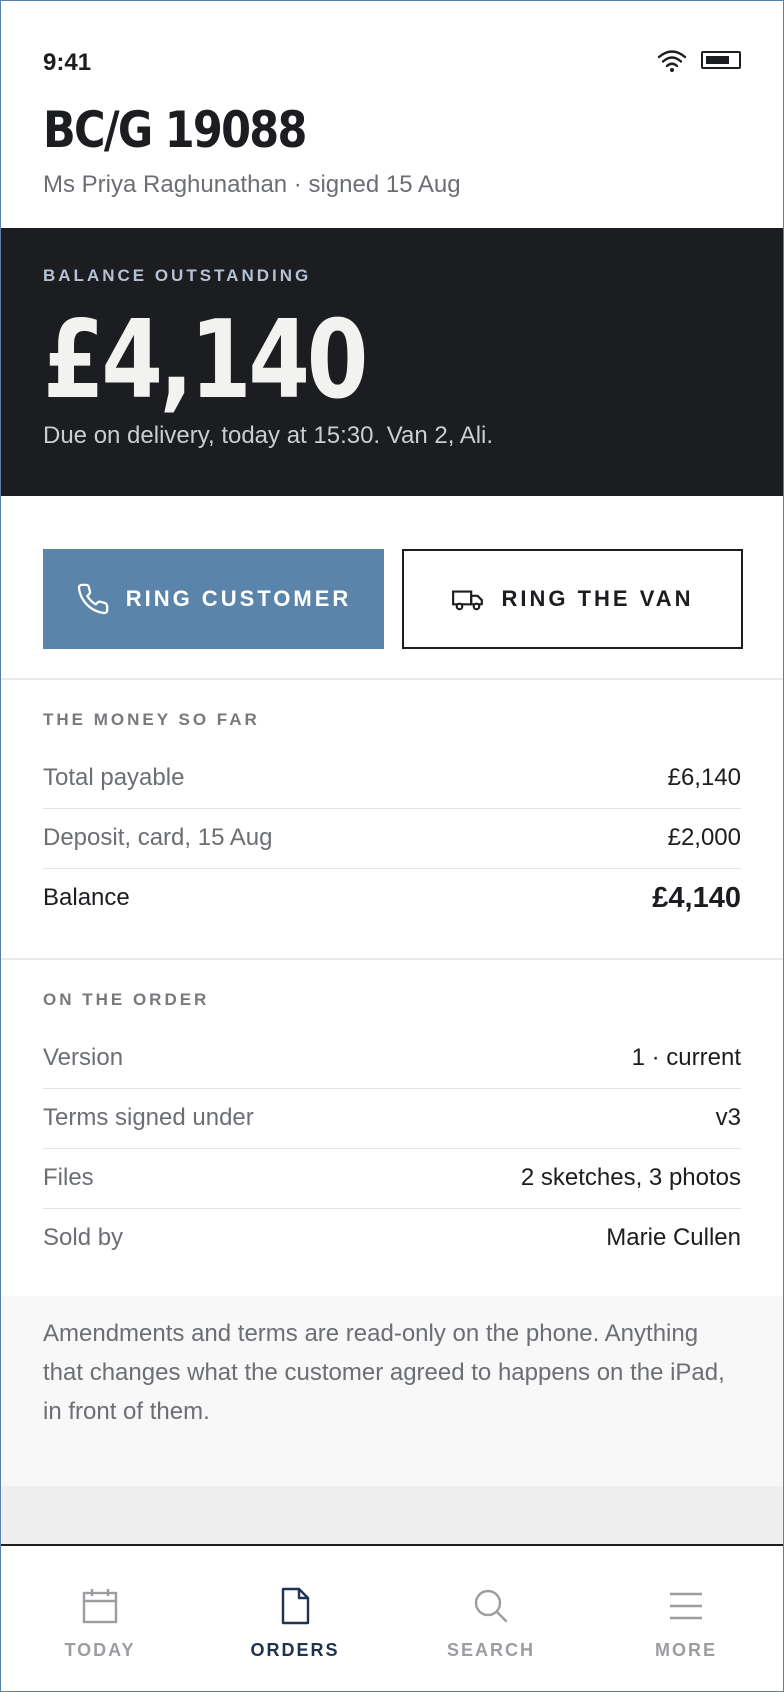 This screenshot has width=784, height=1692. What do you see at coordinates (686, 1606) in the screenshot?
I see `menu-icon` at bounding box center [686, 1606].